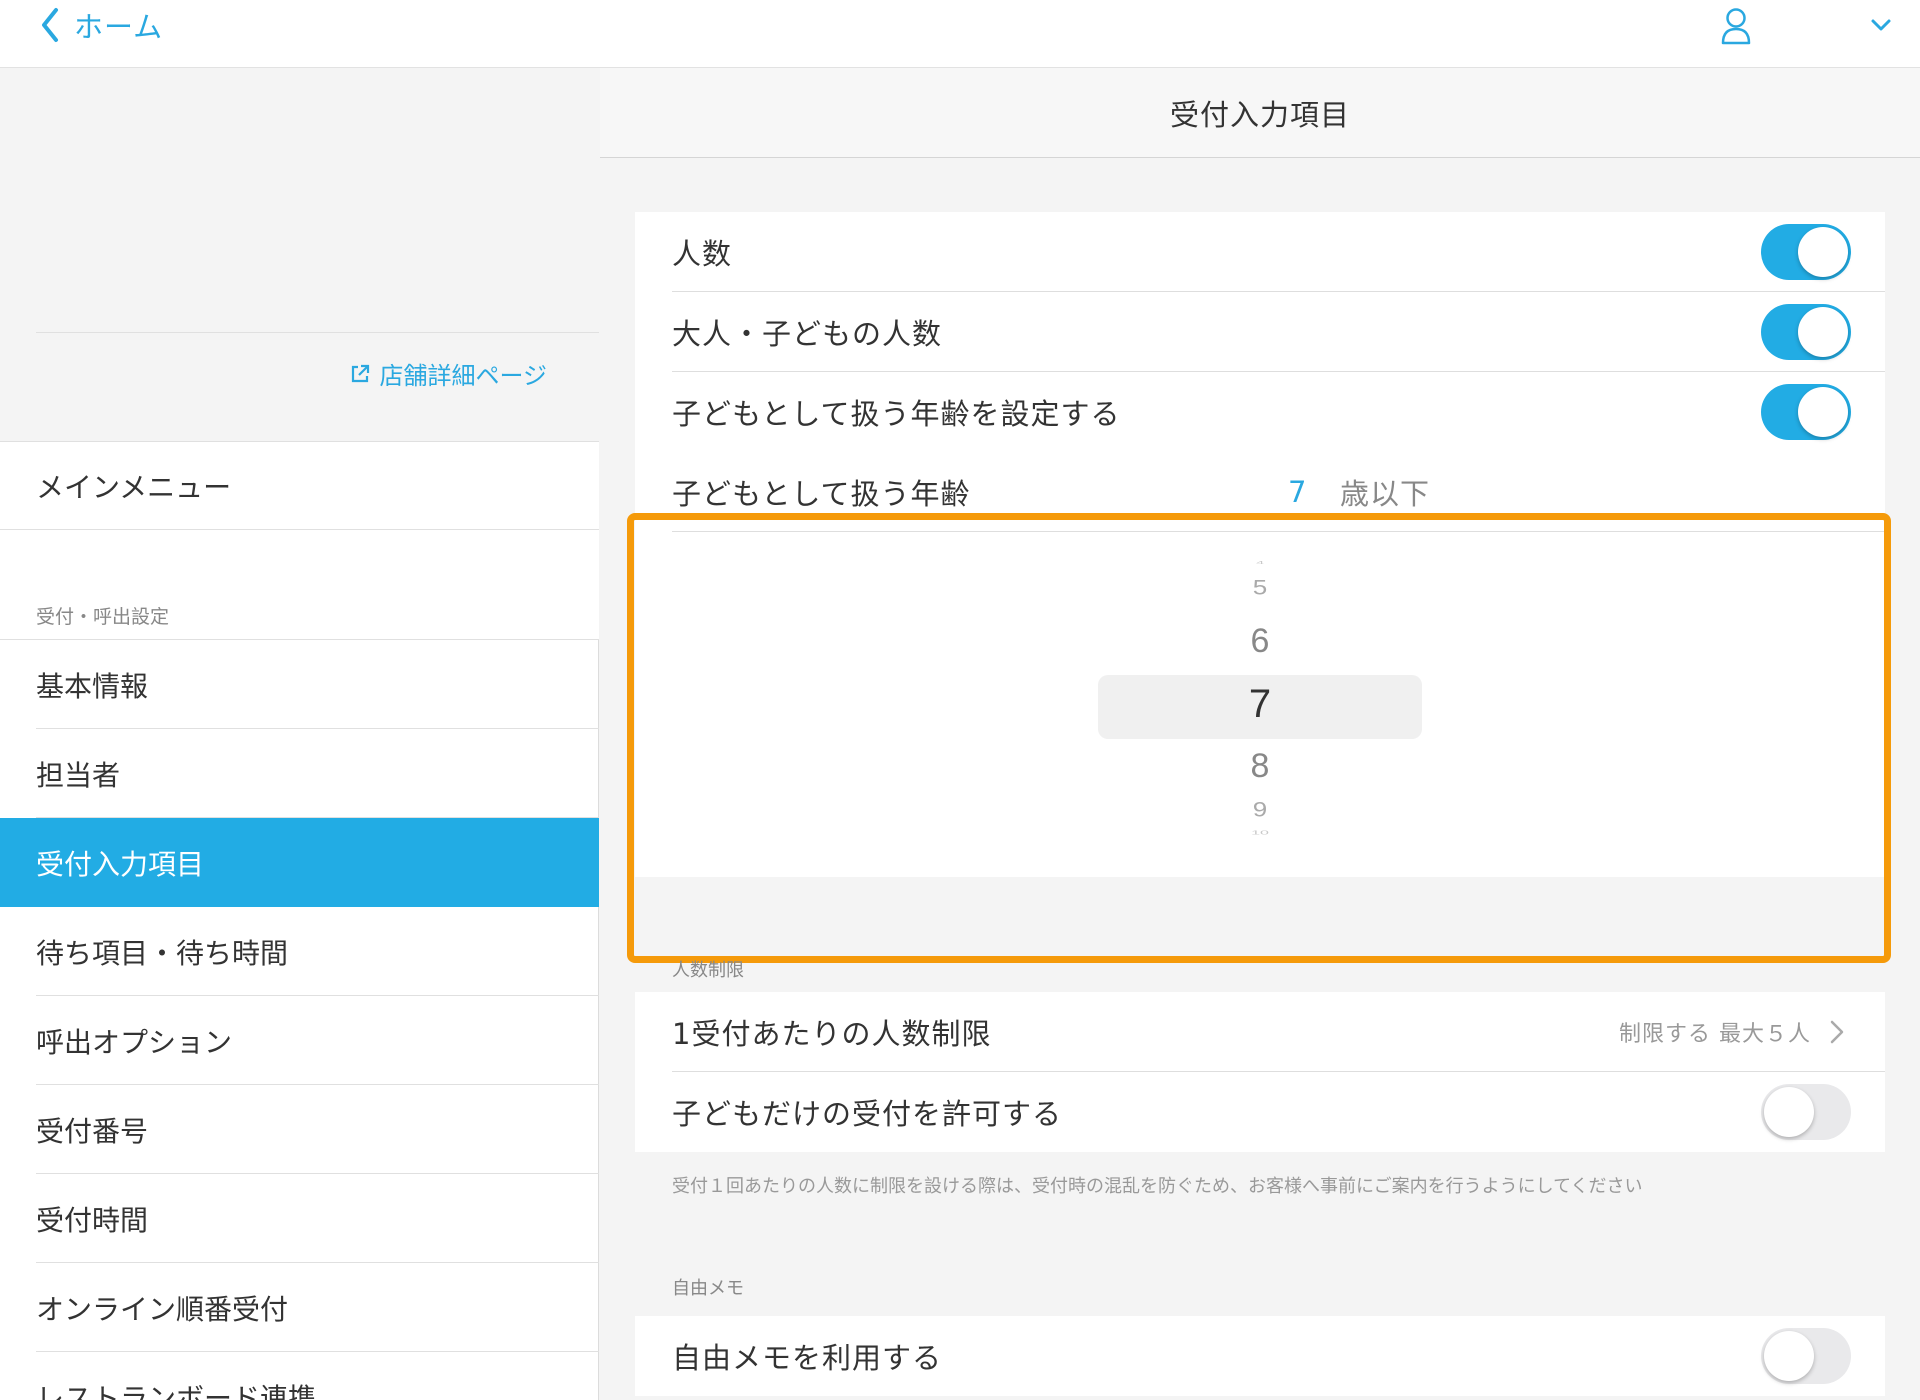 The height and width of the screenshot is (1400, 1920). I want to click on children-only-label: 子どもだけの受付を許可する, so click(867, 1114).